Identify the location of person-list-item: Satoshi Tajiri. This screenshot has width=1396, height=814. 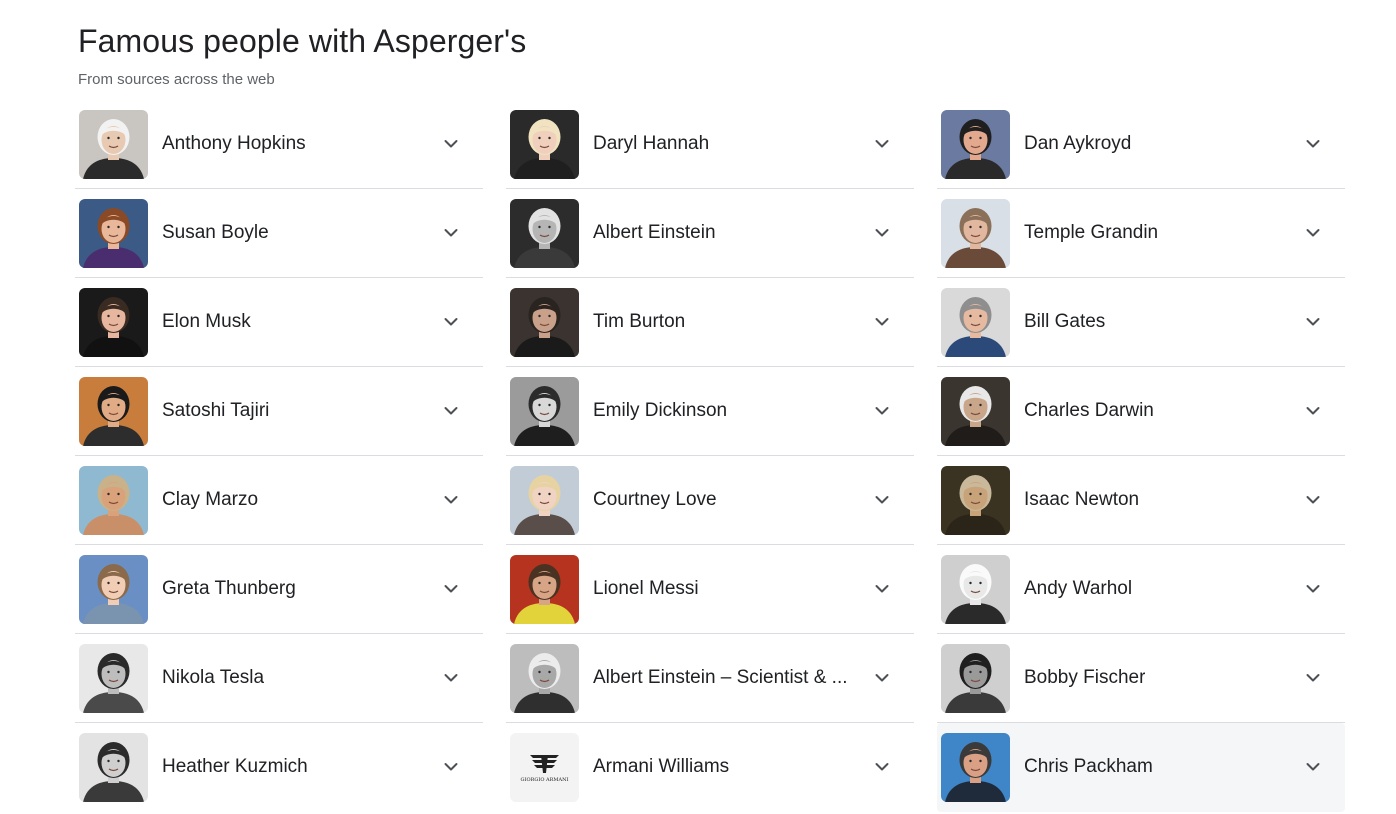
(279, 411).